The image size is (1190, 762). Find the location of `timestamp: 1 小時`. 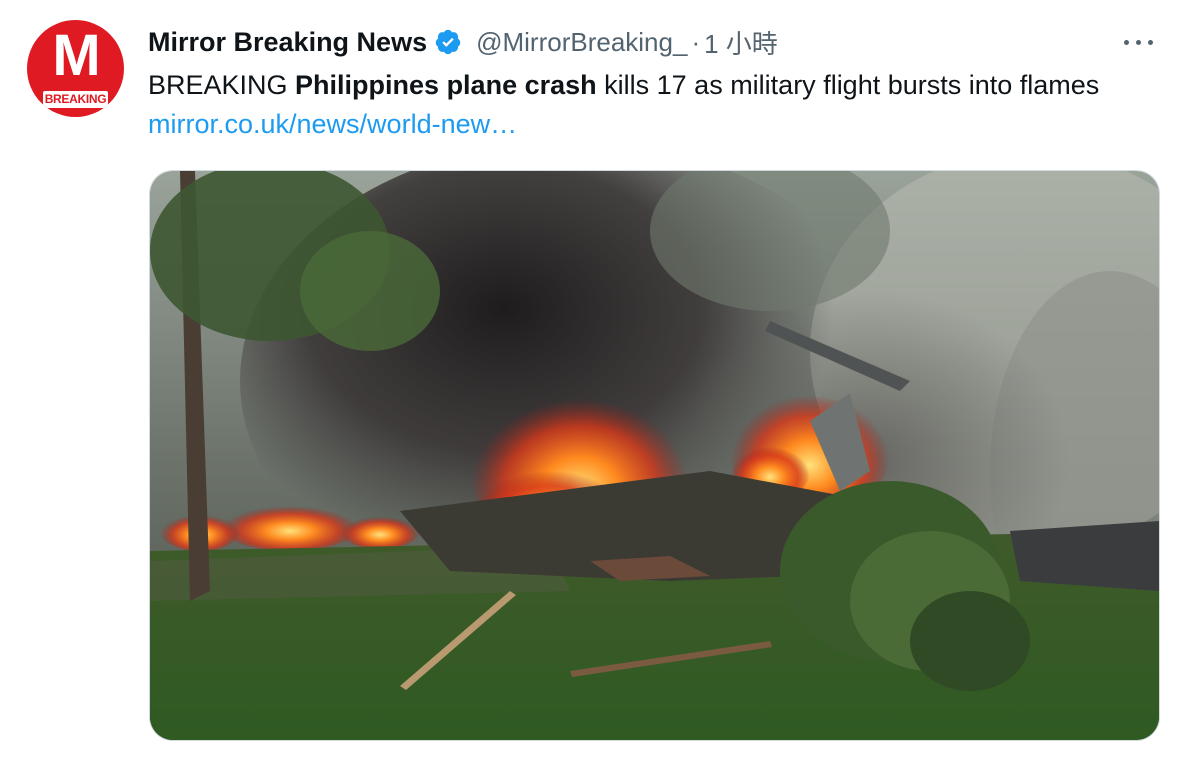

timestamp: 1 小時 is located at coordinates (741, 42).